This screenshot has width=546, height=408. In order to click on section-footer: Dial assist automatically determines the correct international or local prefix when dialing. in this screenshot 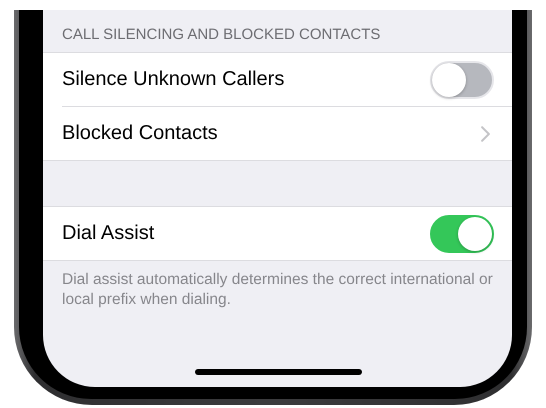, I will do `click(277, 290)`.